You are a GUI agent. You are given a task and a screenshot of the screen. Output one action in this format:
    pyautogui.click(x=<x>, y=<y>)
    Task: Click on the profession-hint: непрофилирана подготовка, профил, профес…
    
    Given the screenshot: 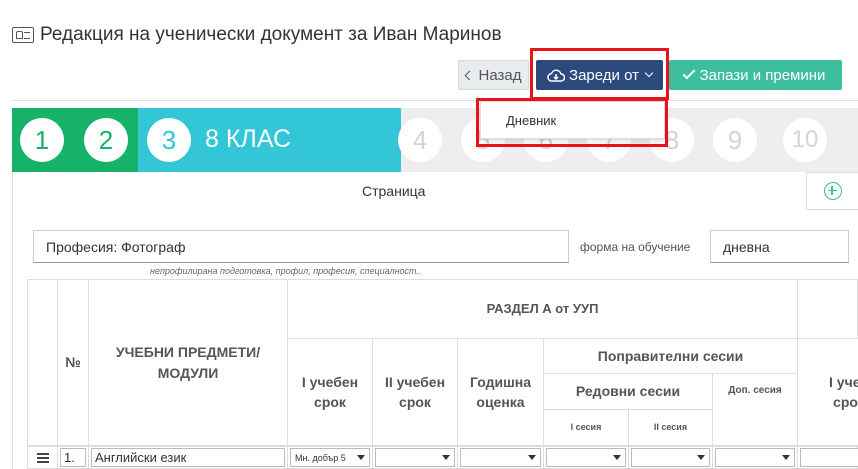 What is the action you would take?
    pyautogui.click(x=286, y=271)
    